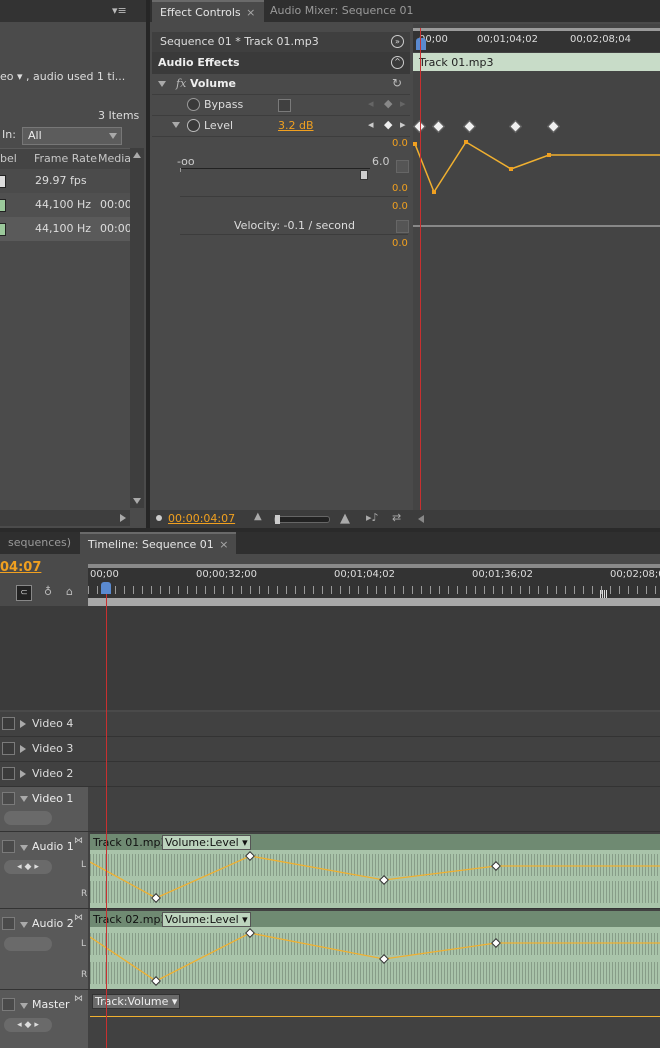 The width and height of the screenshot is (660, 1048). What do you see at coordinates (137, 501) in the screenshot?
I see `scroll-down-icon` at bounding box center [137, 501].